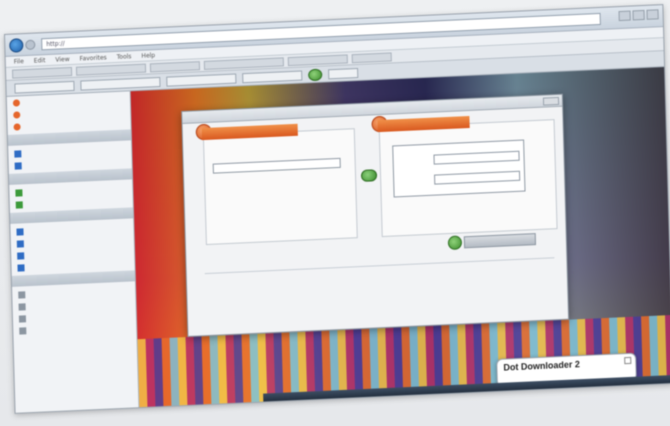 Image resolution: width=670 pixels, height=426 pixels. I want to click on maximize-button, so click(638, 15).